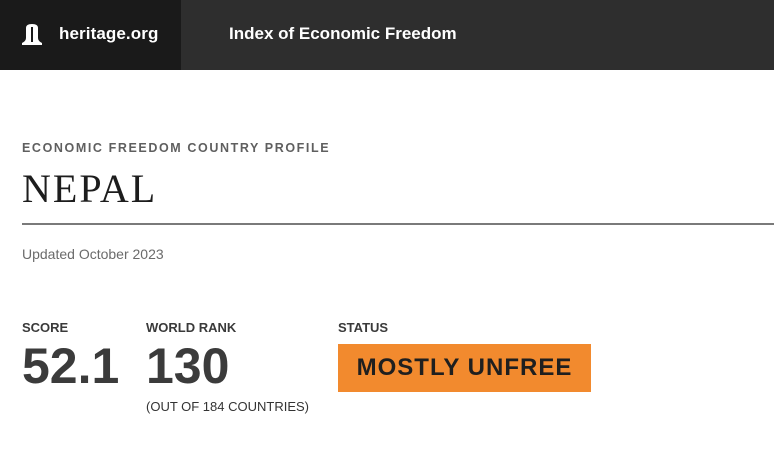  What do you see at coordinates (45, 327) in the screenshot?
I see `score-label: SCORE` at bounding box center [45, 327].